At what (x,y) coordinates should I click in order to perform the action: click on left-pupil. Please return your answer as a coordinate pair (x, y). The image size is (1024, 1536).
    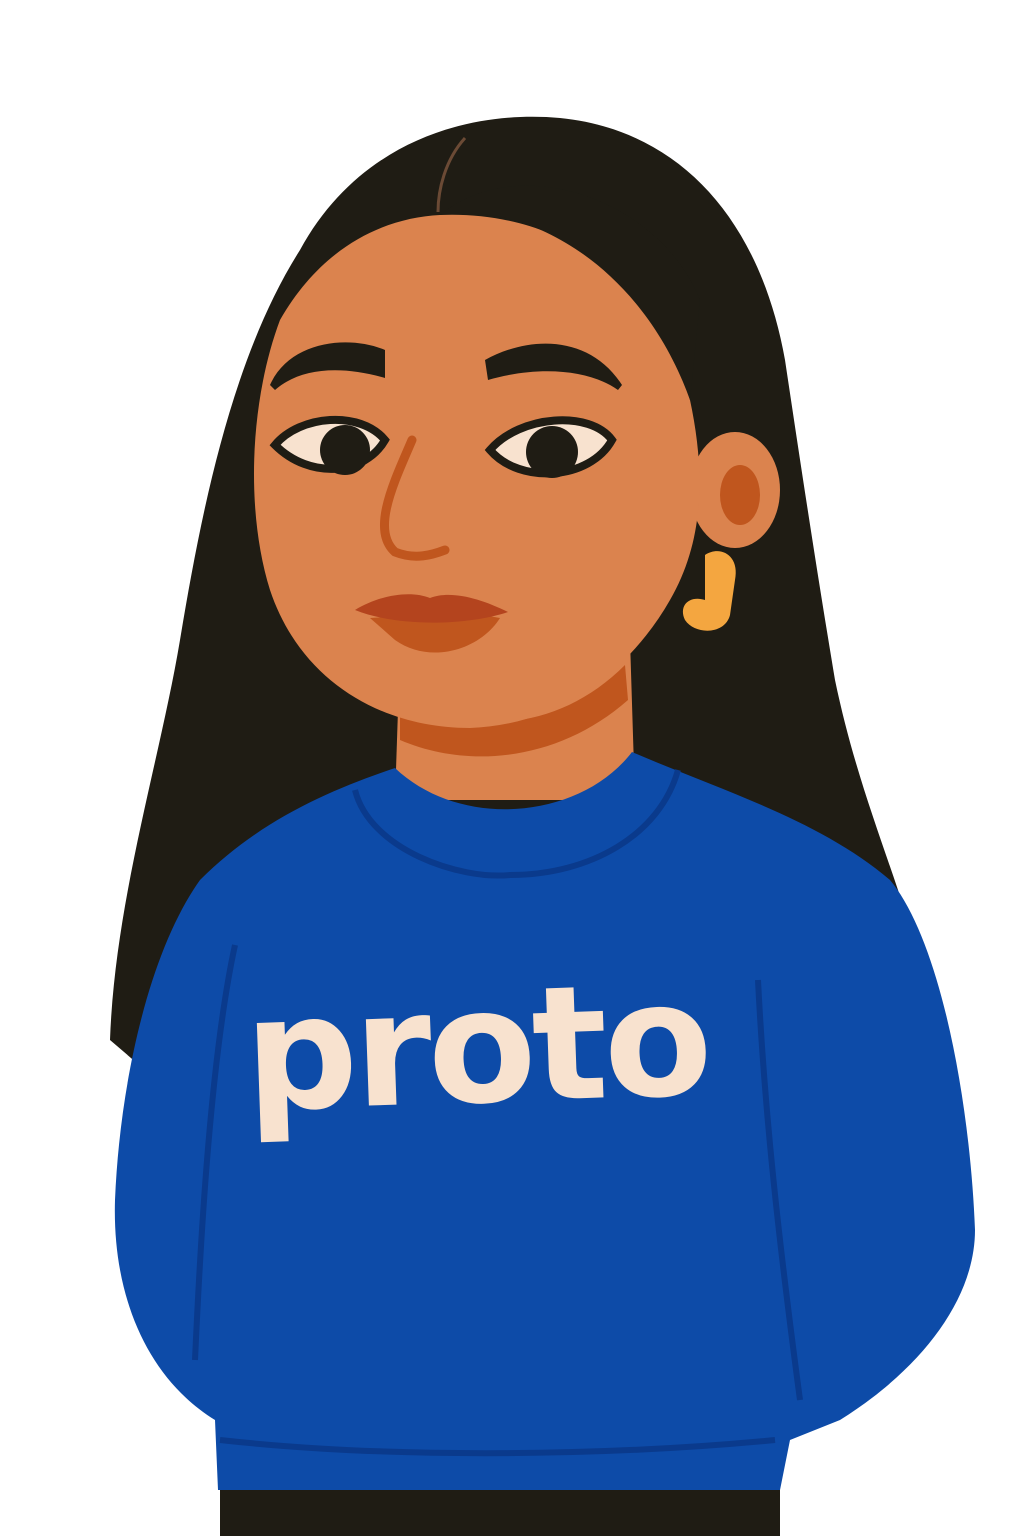
    Looking at the image, I should click on (345, 450).